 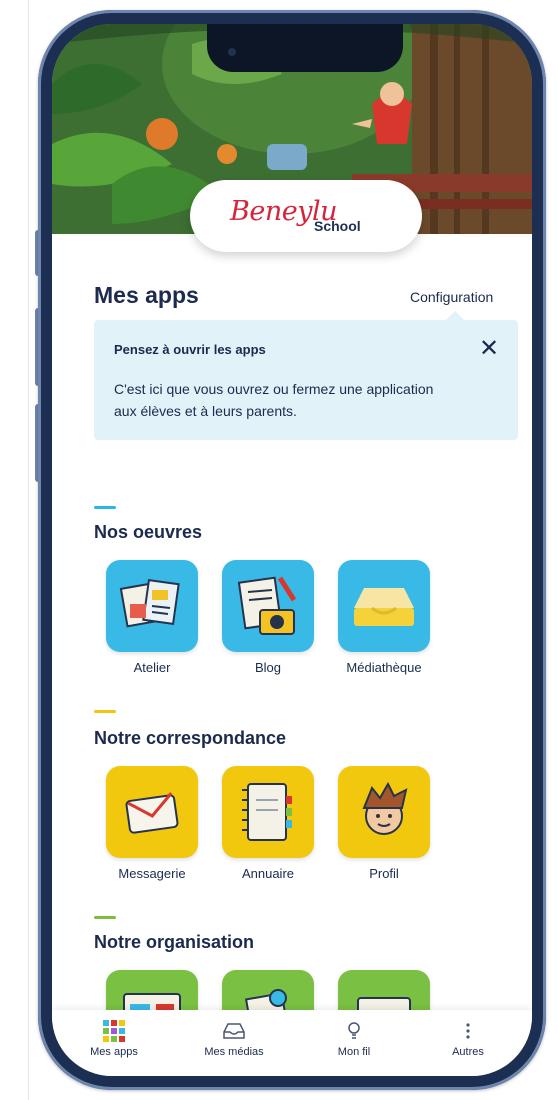 I want to click on close-icon: ✕, so click(x=489, y=348).